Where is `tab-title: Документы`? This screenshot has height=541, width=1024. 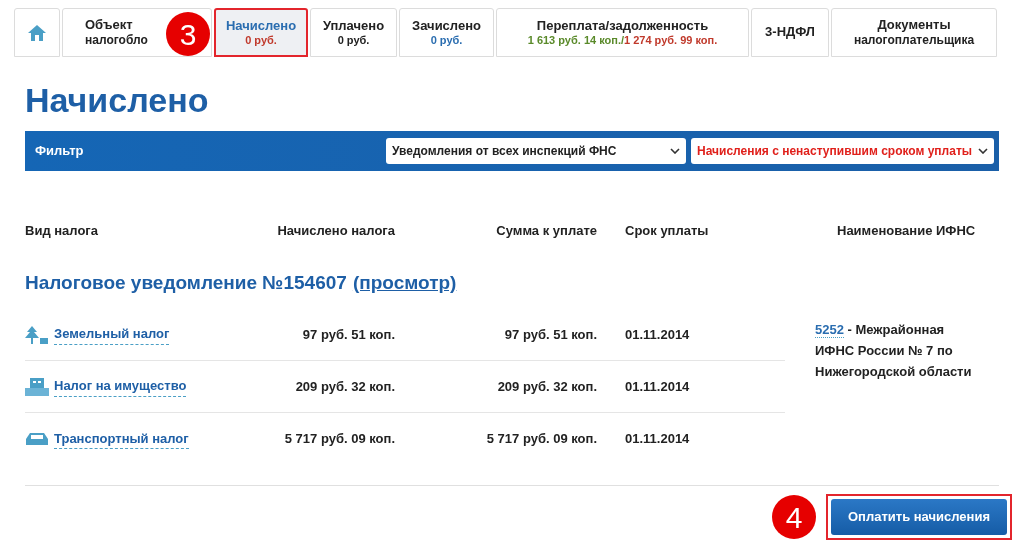 tab-title: Документы is located at coordinates (914, 25).